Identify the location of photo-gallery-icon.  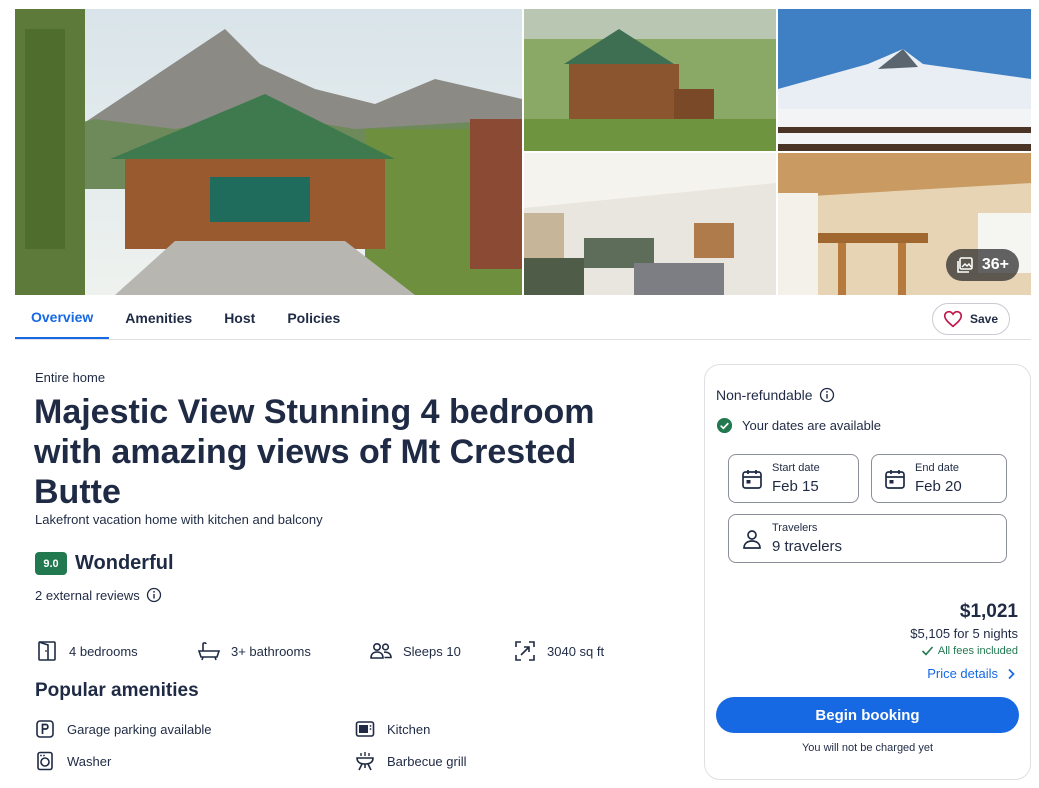
(965, 265).